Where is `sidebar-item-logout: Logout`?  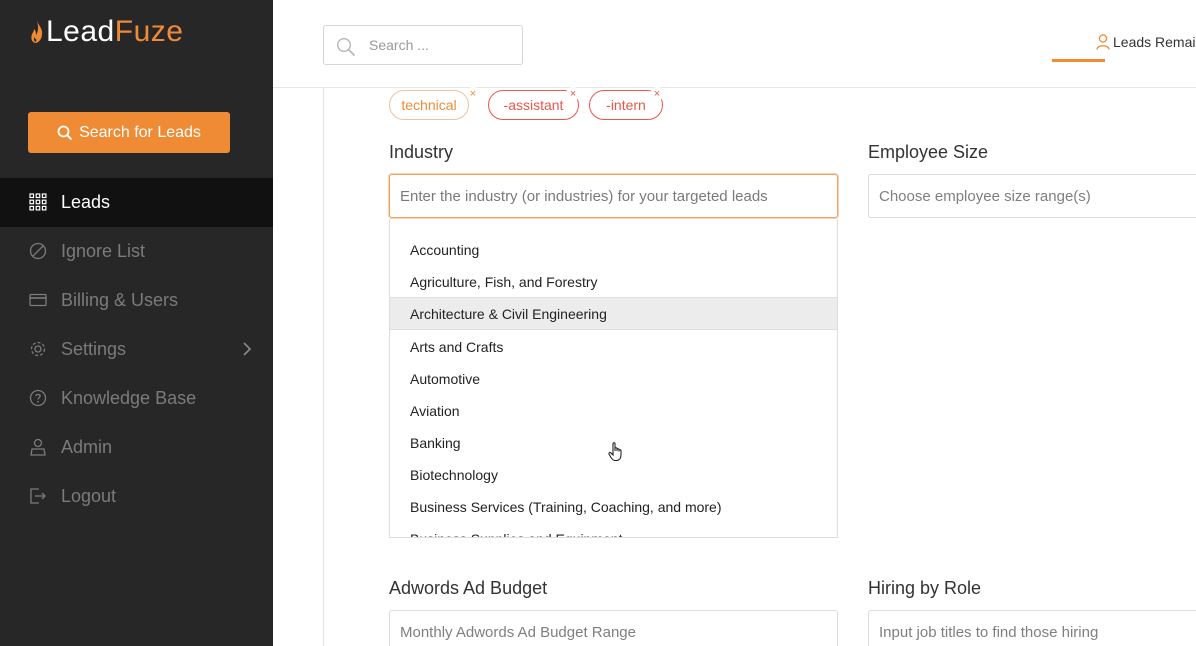
sidebar-item-logout: Logout is located at coordinates (136, 496).